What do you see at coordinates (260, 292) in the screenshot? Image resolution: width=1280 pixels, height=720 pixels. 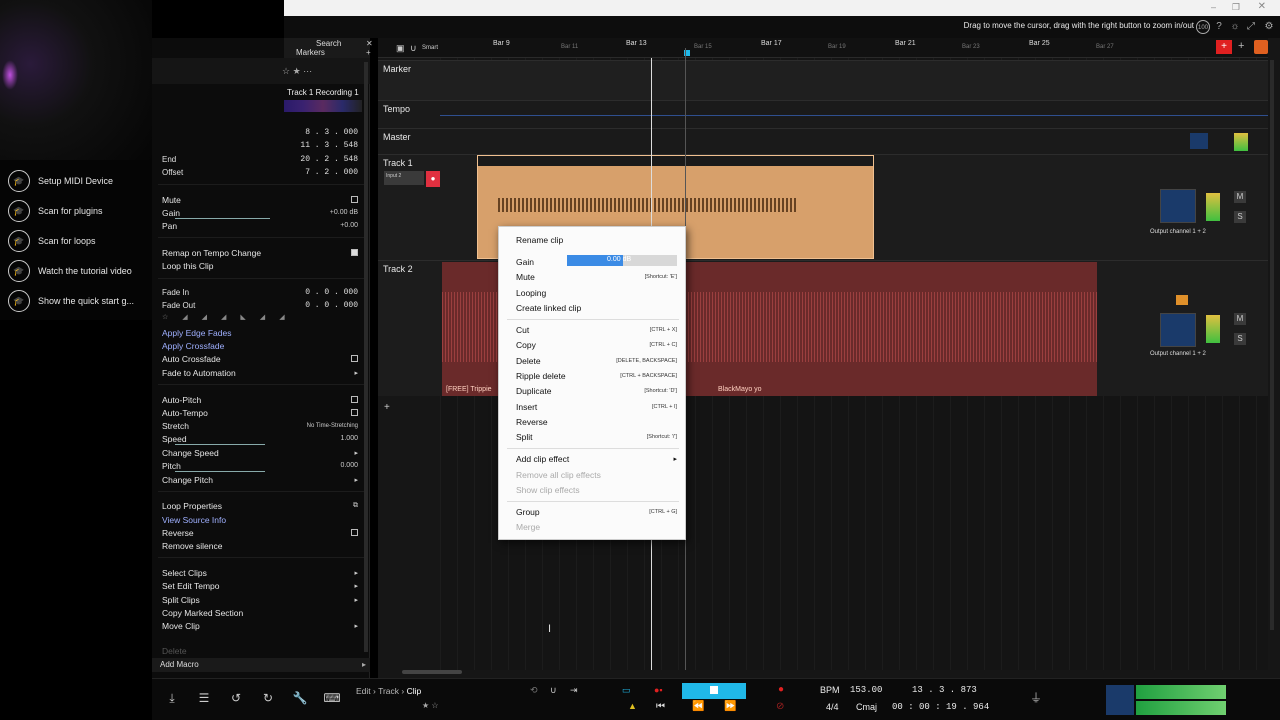 I see `fade-in-row: Fade In 0 . 0 . 000` at bounding box center [260, 292].